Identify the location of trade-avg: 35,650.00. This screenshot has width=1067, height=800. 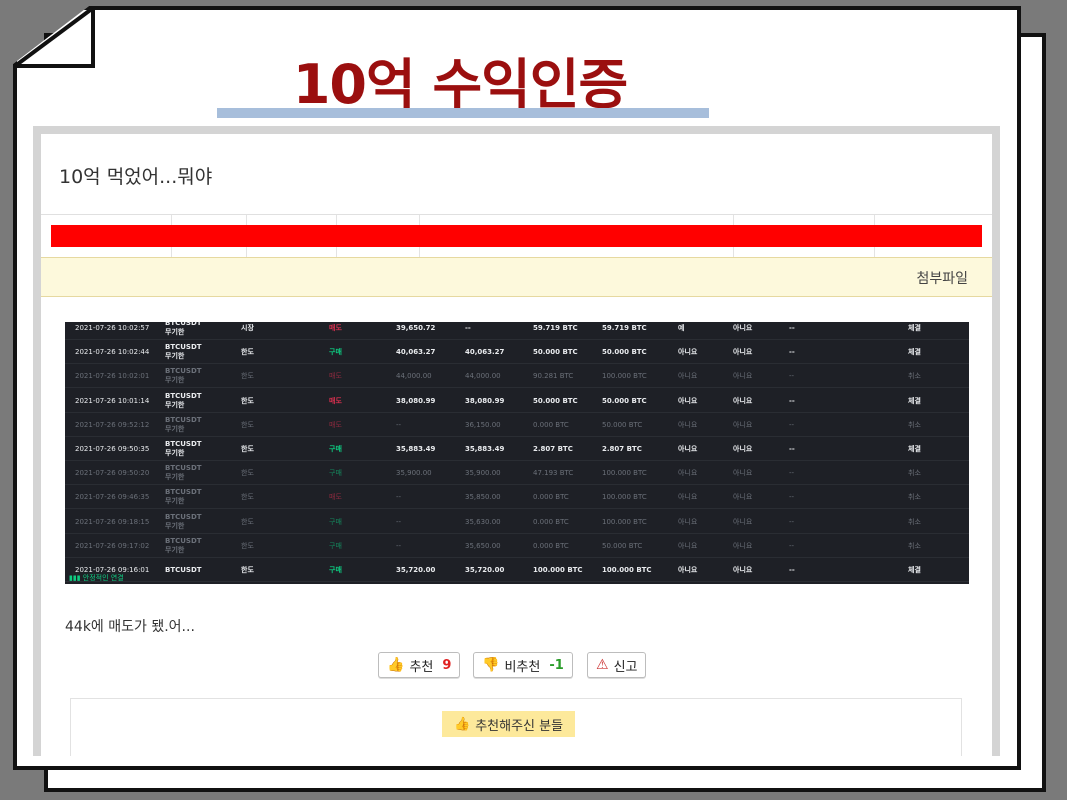
(483, 545).